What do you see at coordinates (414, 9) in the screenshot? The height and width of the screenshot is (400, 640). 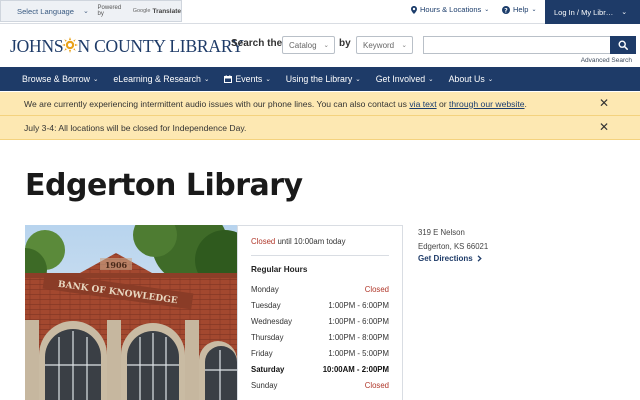 I see `map-pin-icon` at bounding box center [414, 9].